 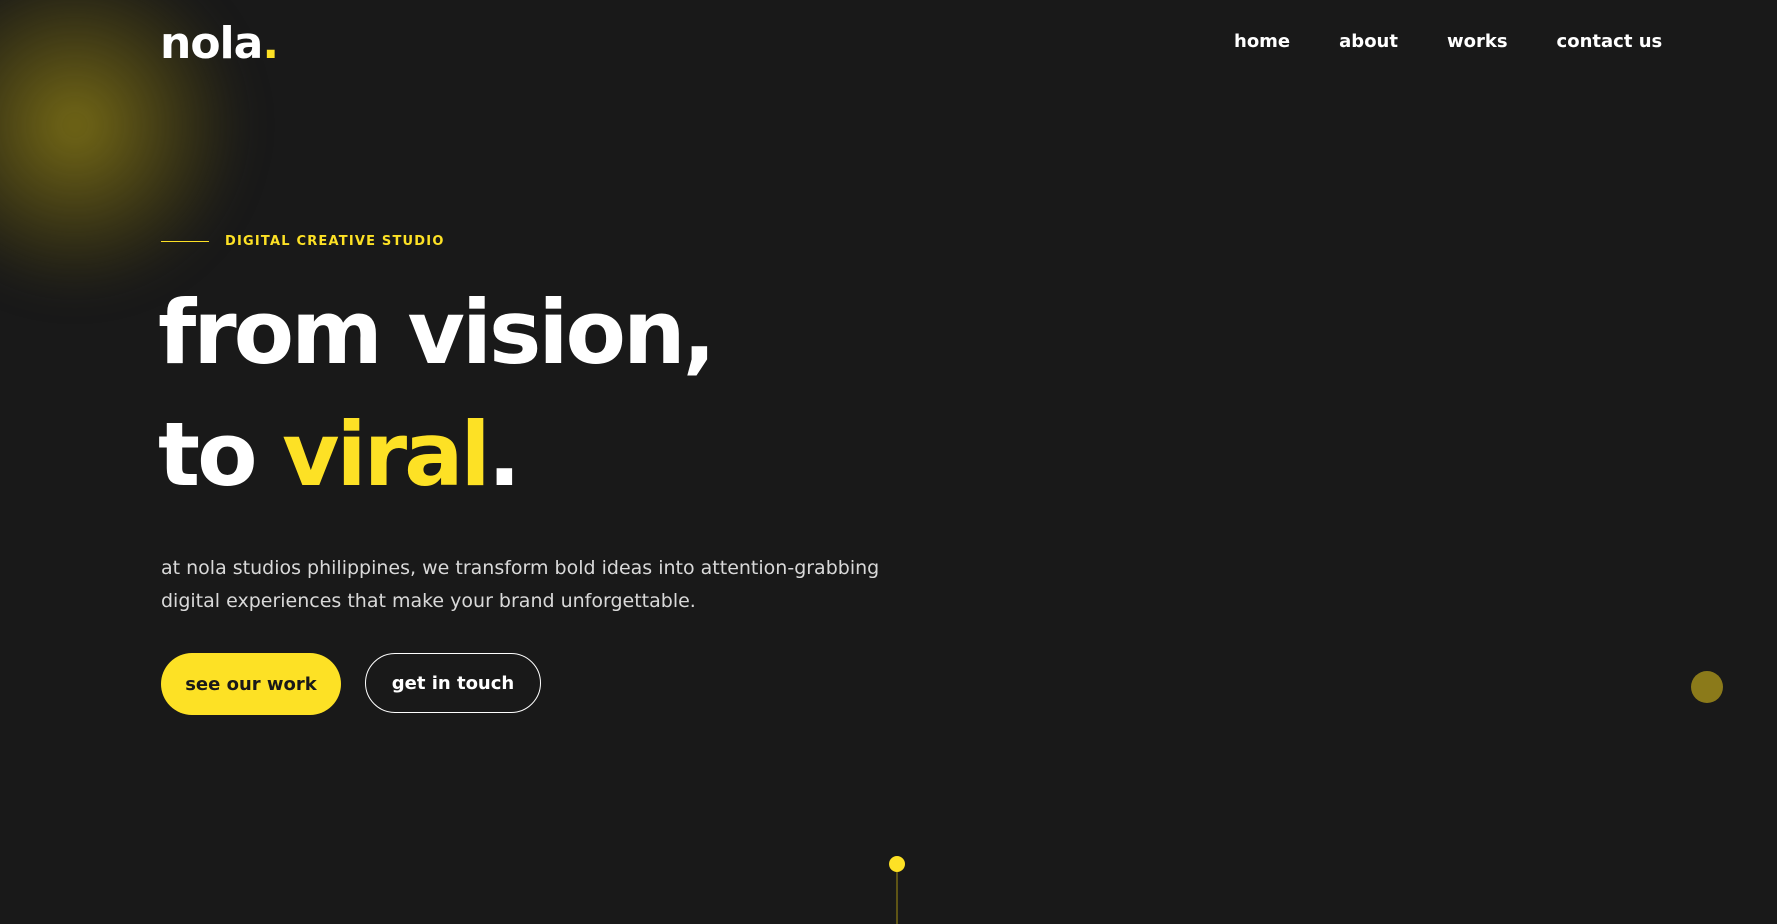 What do you see at coordinates (211, 43) in the screenshot?
I see `logo-text: nola` at bounding box center [211, 43].